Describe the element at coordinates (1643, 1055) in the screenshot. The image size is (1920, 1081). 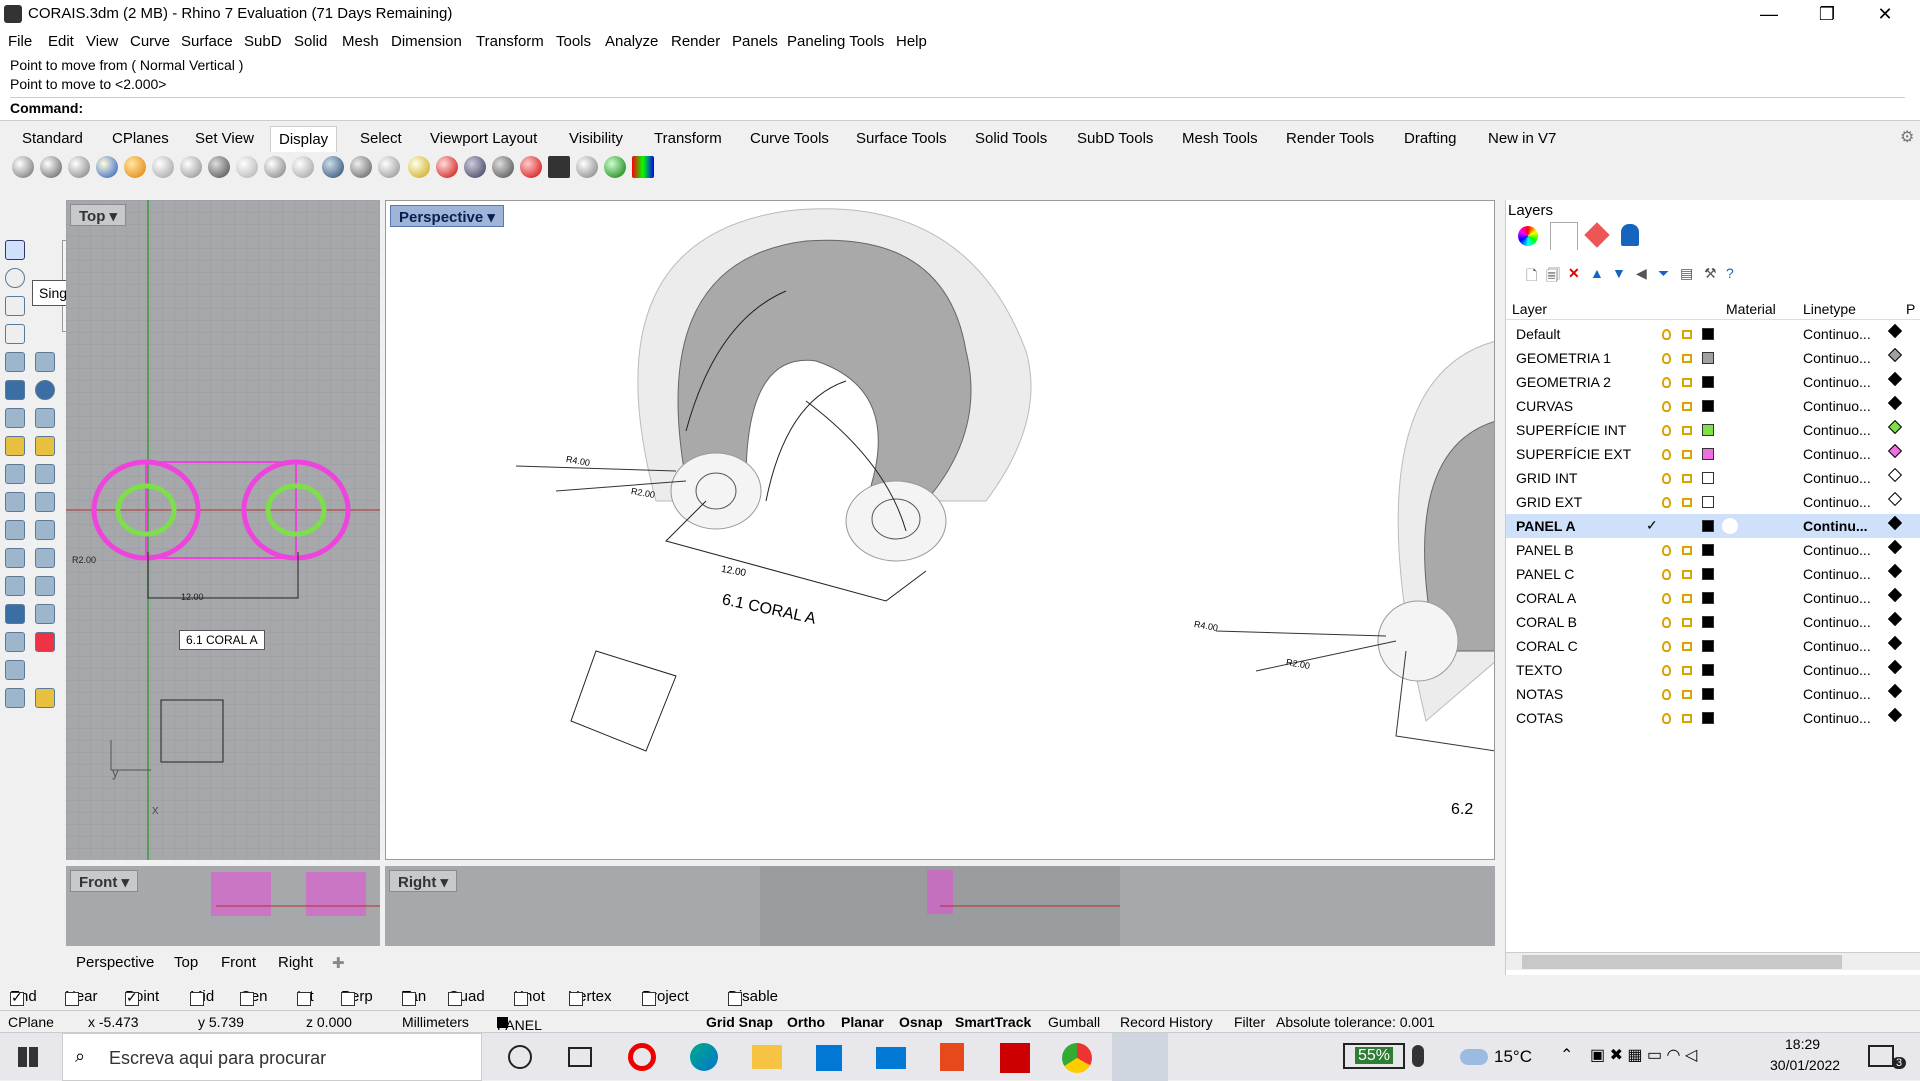
I see `tray-icons: ▣ ✖ ▦ ▭ ◠ ◁` at that location.